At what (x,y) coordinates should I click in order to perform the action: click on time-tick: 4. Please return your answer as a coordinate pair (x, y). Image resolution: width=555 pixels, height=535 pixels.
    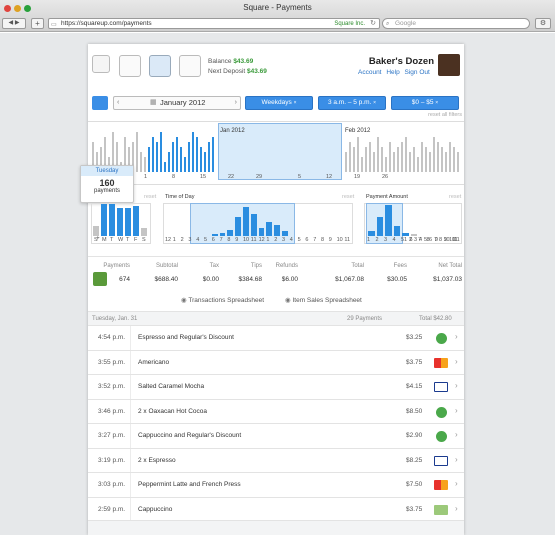
    Looking at the image, I should click on (198, 240).